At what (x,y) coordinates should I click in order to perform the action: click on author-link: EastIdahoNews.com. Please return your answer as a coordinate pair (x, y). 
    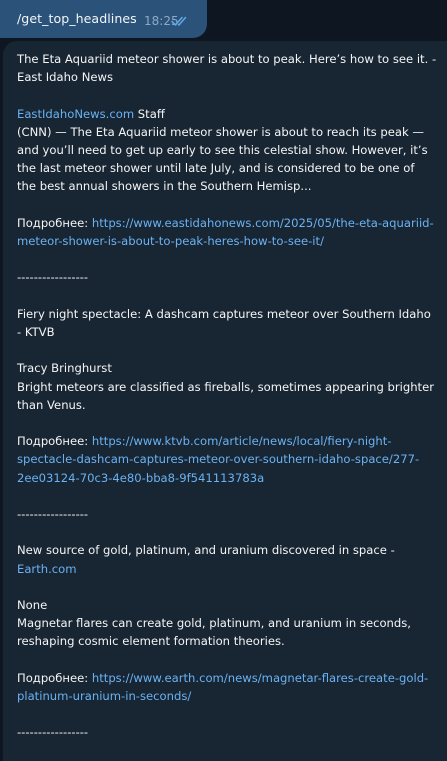
    Looking at the image, I should click on (75, 114).